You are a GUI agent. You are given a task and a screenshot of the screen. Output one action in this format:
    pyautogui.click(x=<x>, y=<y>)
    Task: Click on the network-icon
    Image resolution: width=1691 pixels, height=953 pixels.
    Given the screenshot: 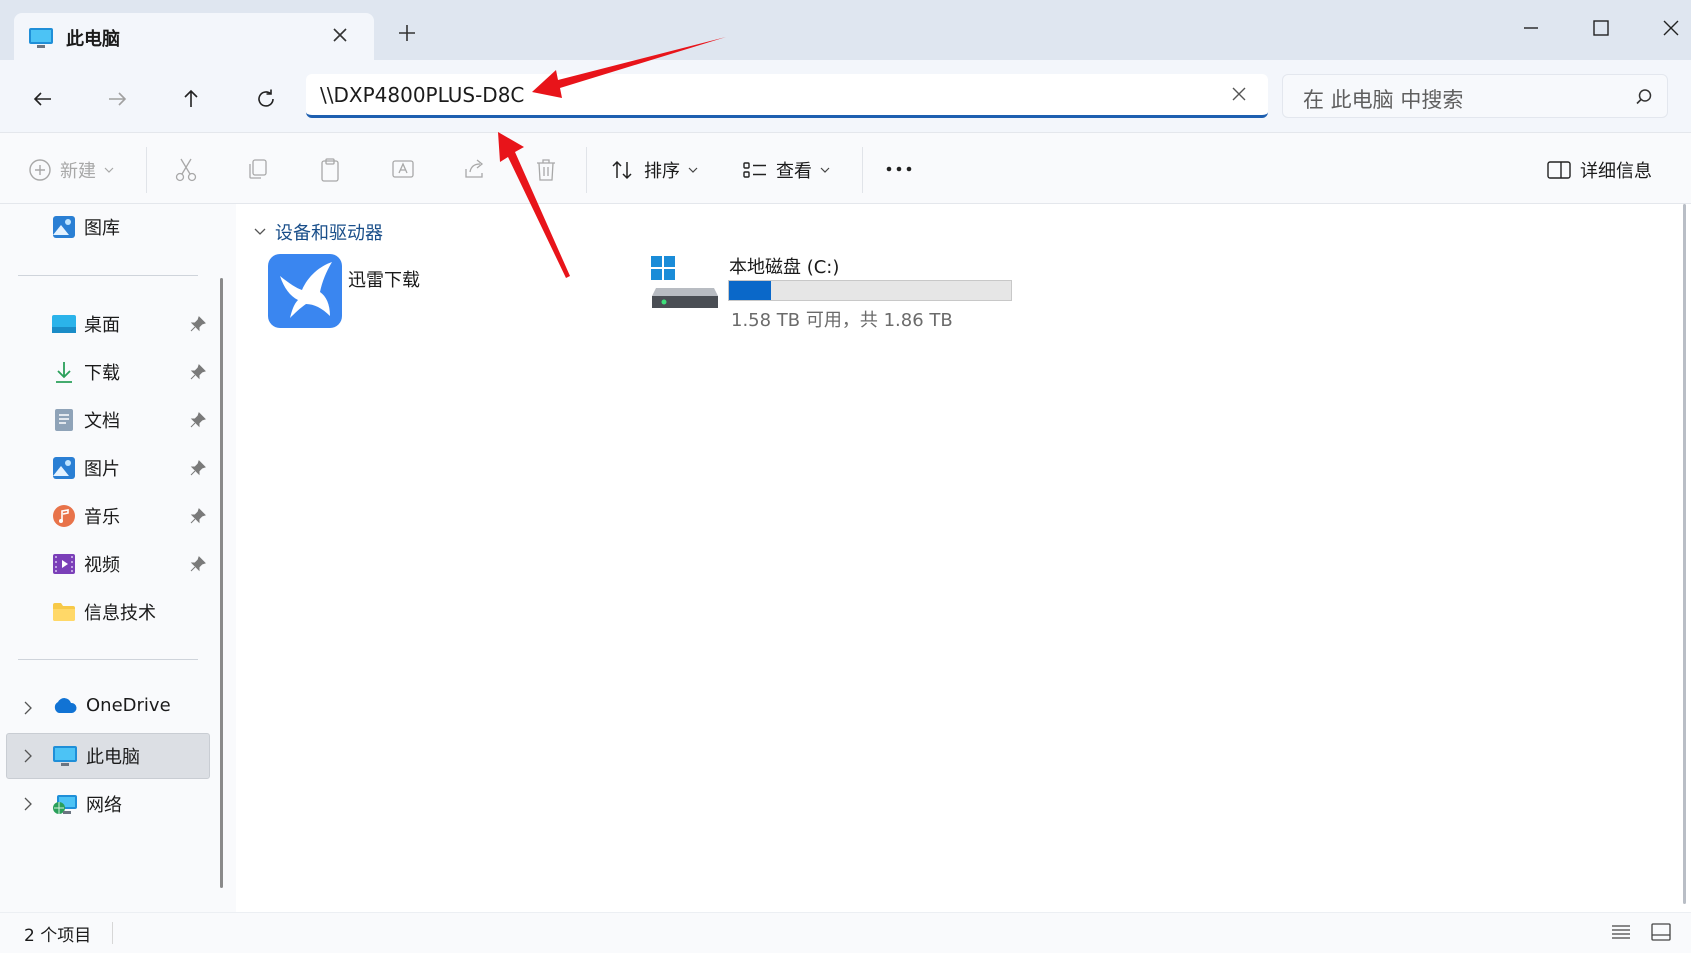 What is the action you would take?
    pyautogui.click(x=65, y=804)
    